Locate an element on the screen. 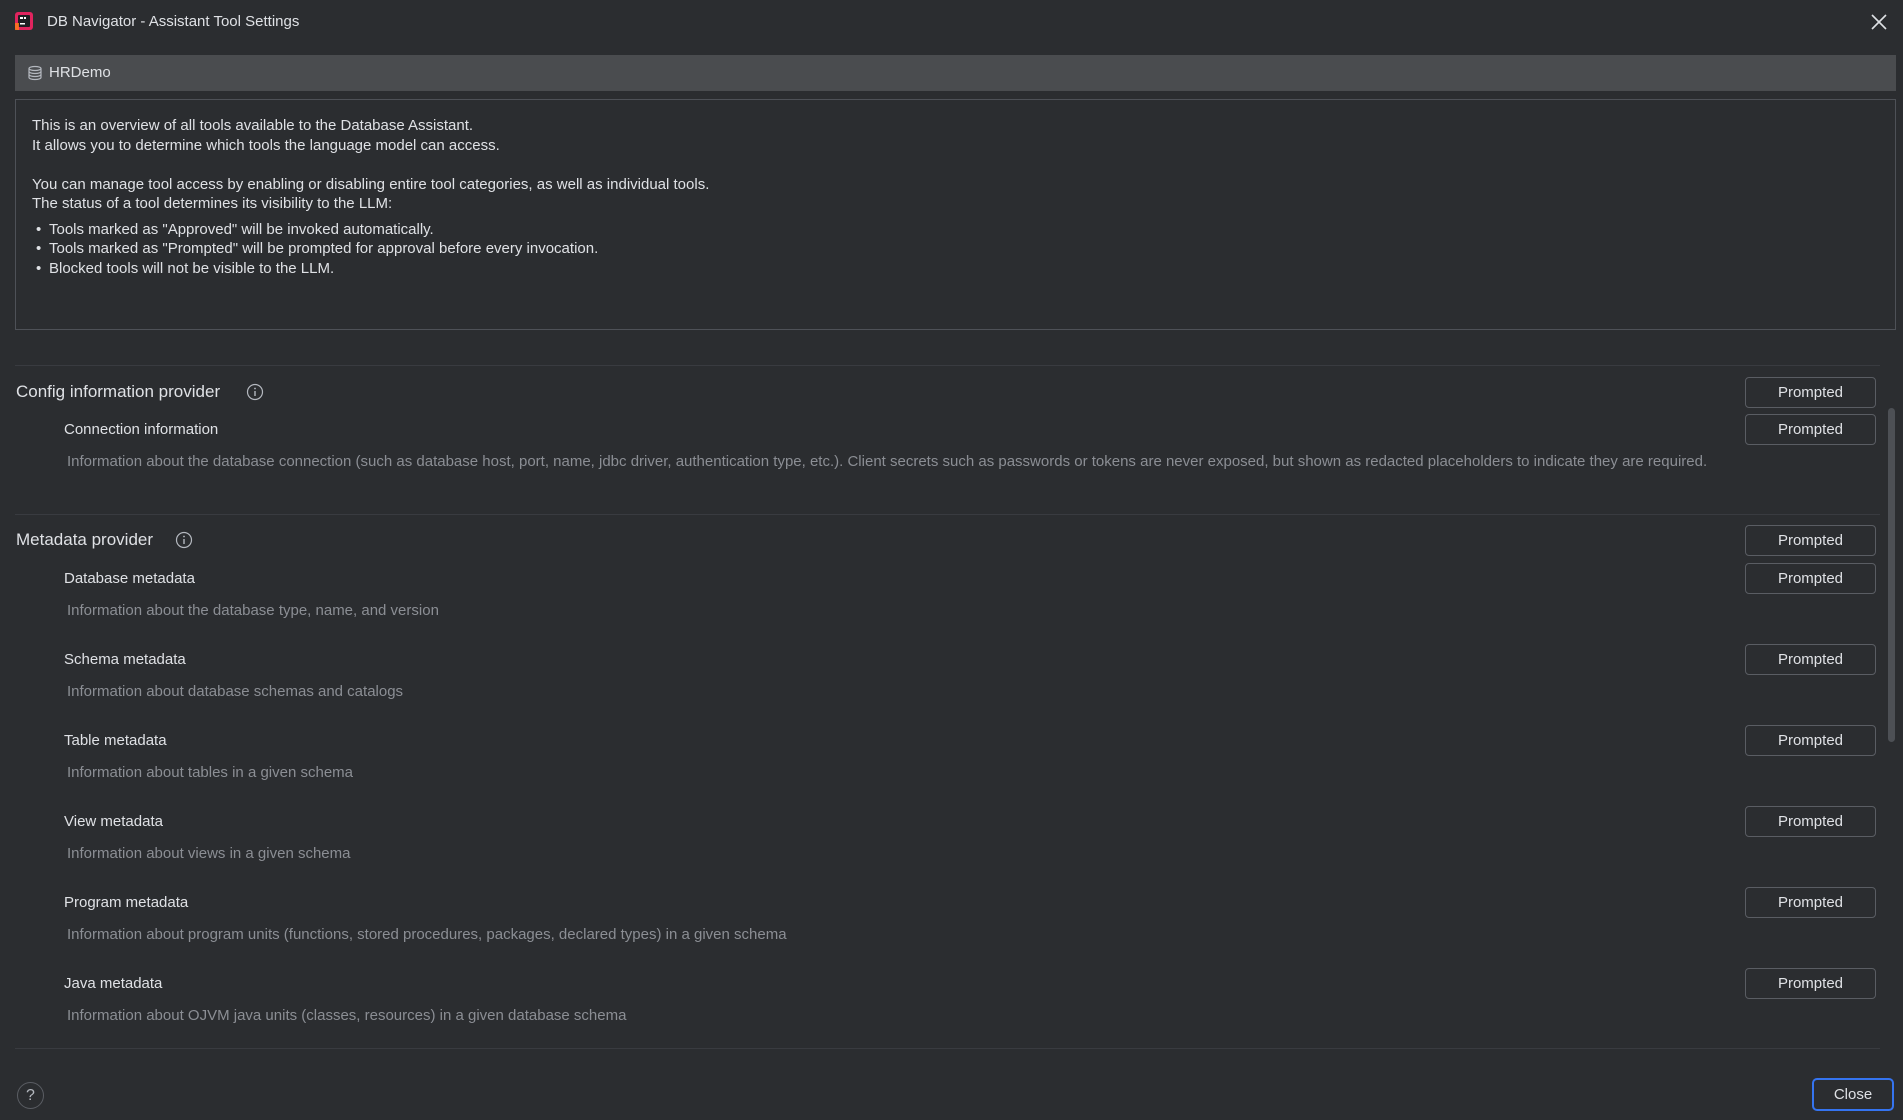 The image size is (1903, 1120). tool-name: Database metadata is located at coordinates (129, 578).